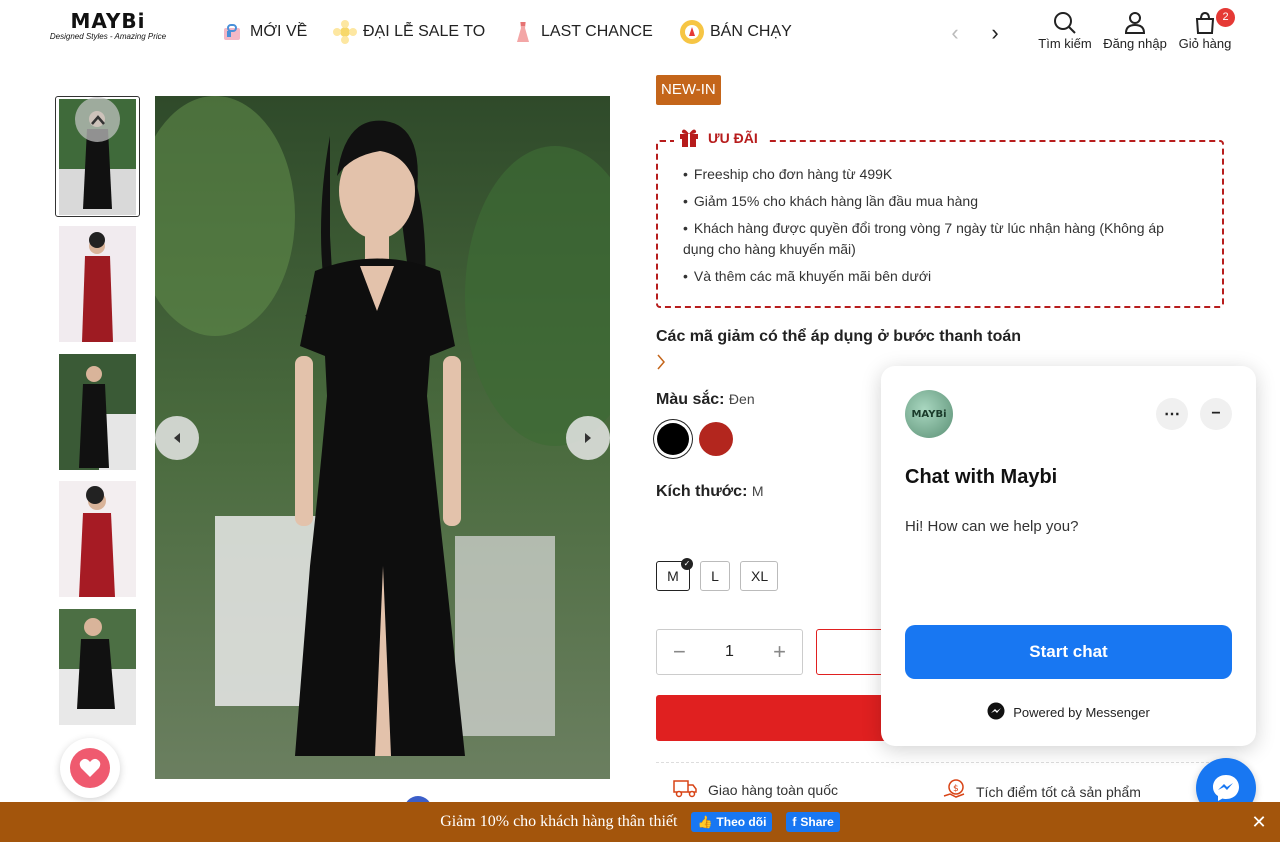 The height and width of the screenshot is (842, 1280). I want to click on chat-avatar: MAYBi, so click(929, 414).